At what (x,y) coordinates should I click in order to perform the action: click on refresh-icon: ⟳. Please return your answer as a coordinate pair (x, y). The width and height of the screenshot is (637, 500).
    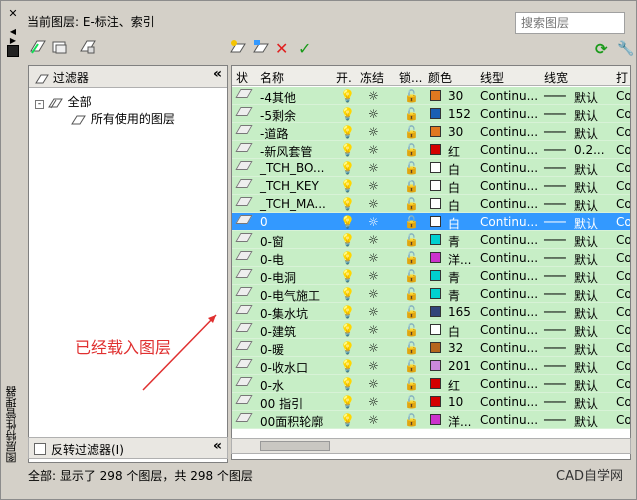
    Looking at the image, I should click on (601, 49).